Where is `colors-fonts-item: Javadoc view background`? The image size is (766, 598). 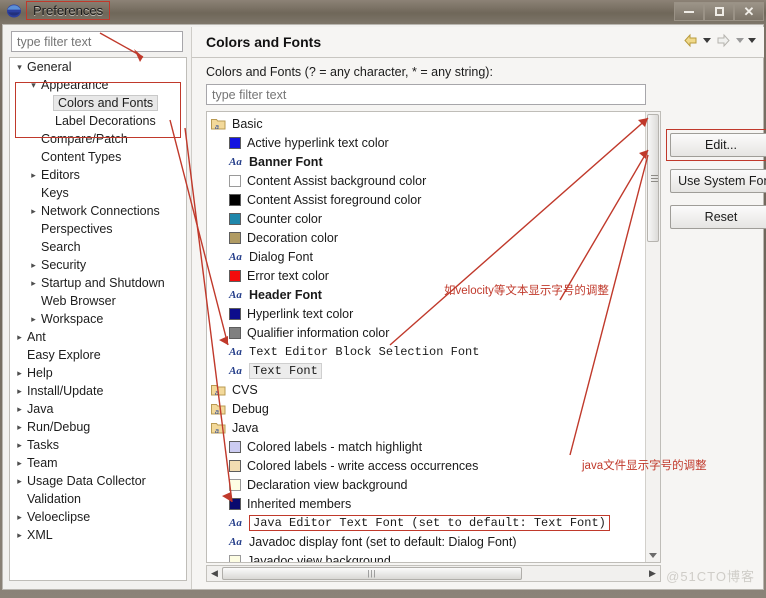 colors-fonts-item: Javadoc view background is located at coordinates (426, 556).